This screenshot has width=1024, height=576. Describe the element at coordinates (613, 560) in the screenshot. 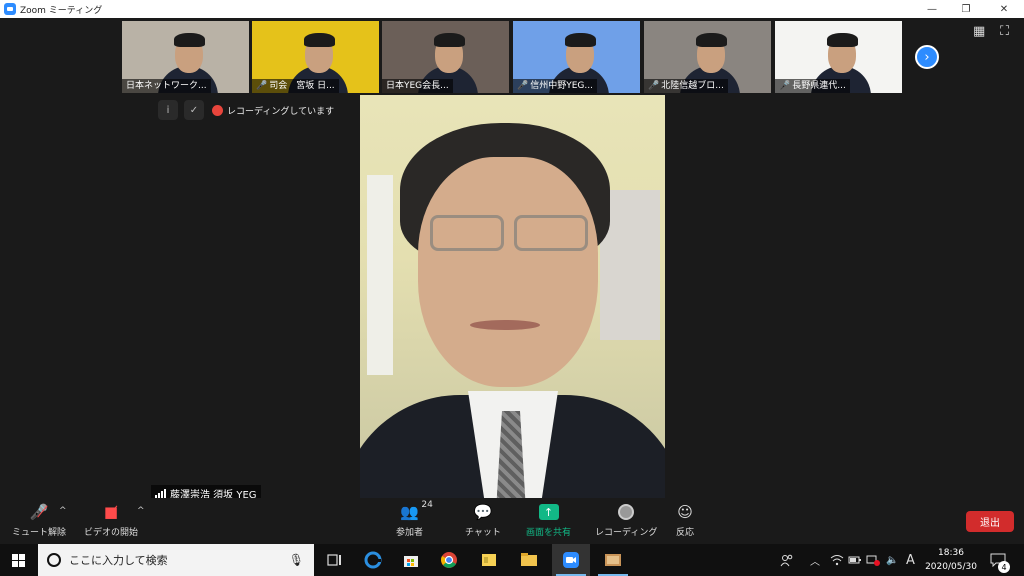

I see `photo-app-icon` at that location.